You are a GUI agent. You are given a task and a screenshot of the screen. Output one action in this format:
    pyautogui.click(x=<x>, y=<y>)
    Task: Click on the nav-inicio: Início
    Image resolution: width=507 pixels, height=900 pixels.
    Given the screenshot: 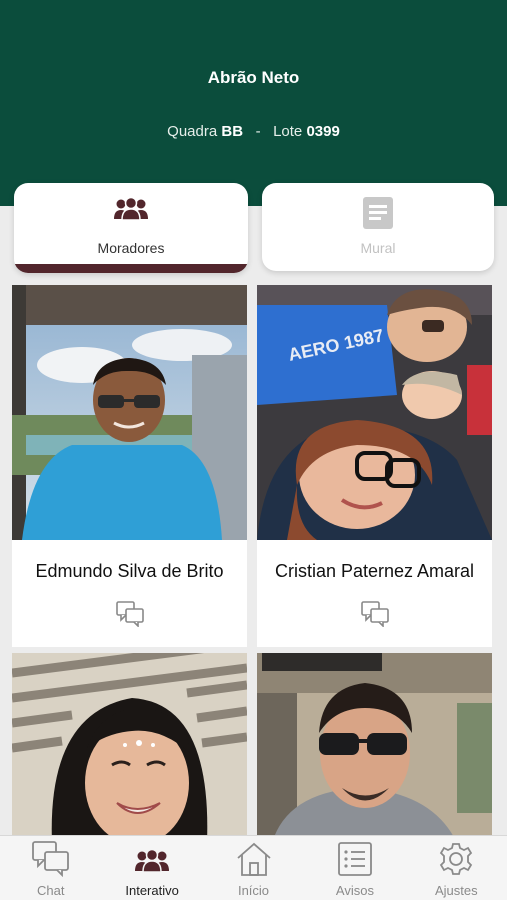 What is the action you would take?
    pyautogui.click(x=253, y=868)
    